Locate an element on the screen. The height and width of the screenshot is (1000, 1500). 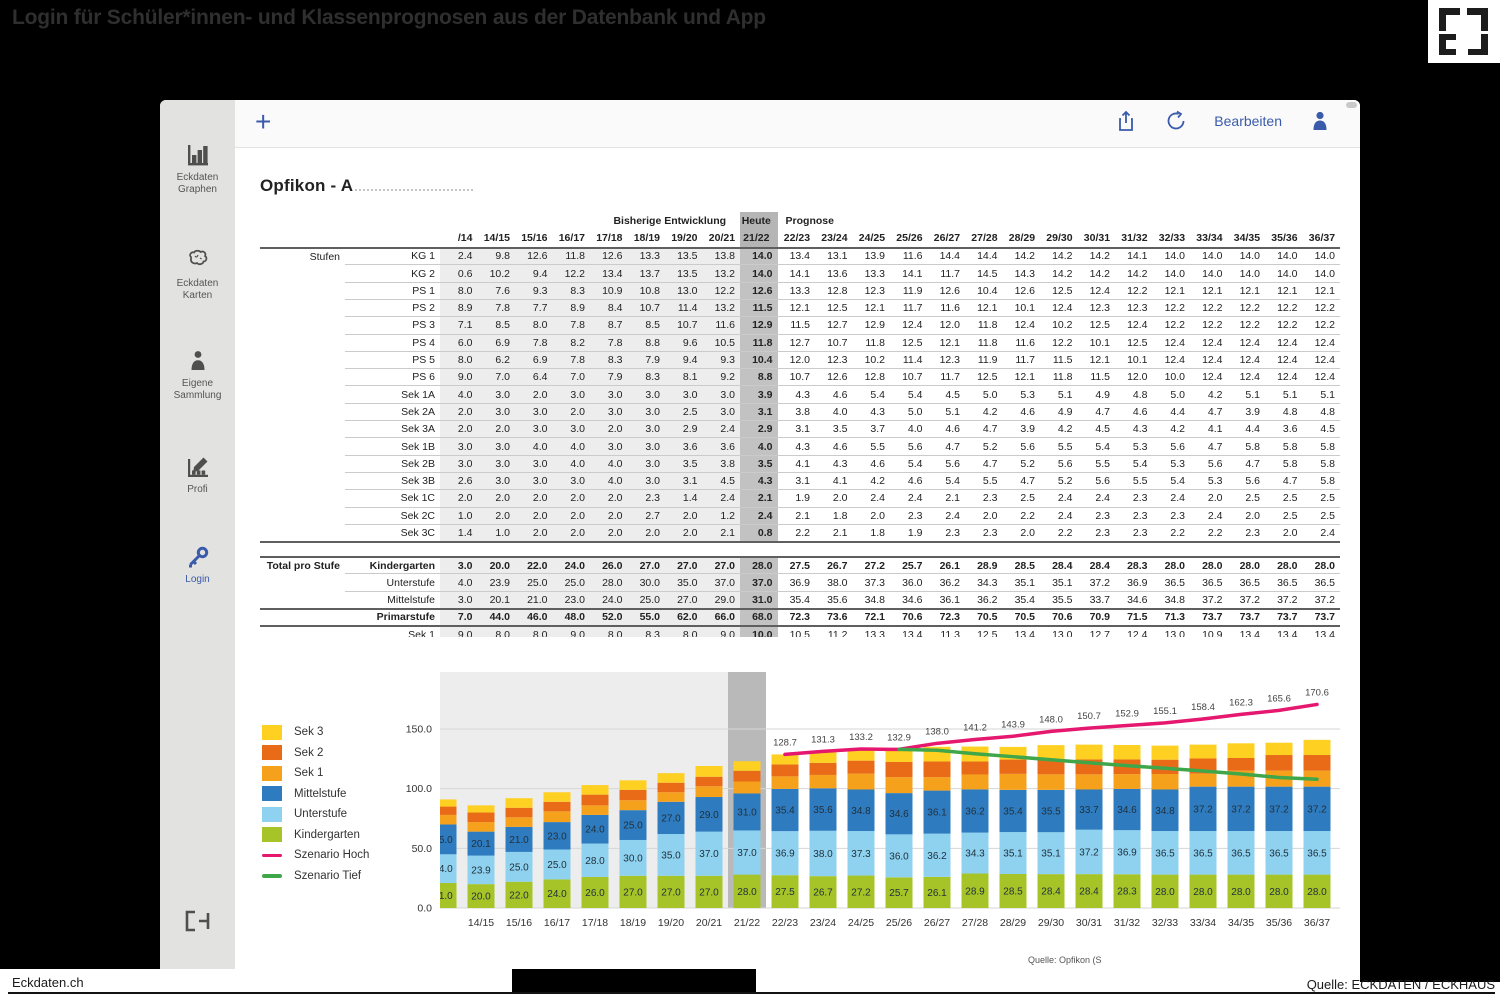
bar-value-label: 35.4 is located at coordinates (1013, 811).